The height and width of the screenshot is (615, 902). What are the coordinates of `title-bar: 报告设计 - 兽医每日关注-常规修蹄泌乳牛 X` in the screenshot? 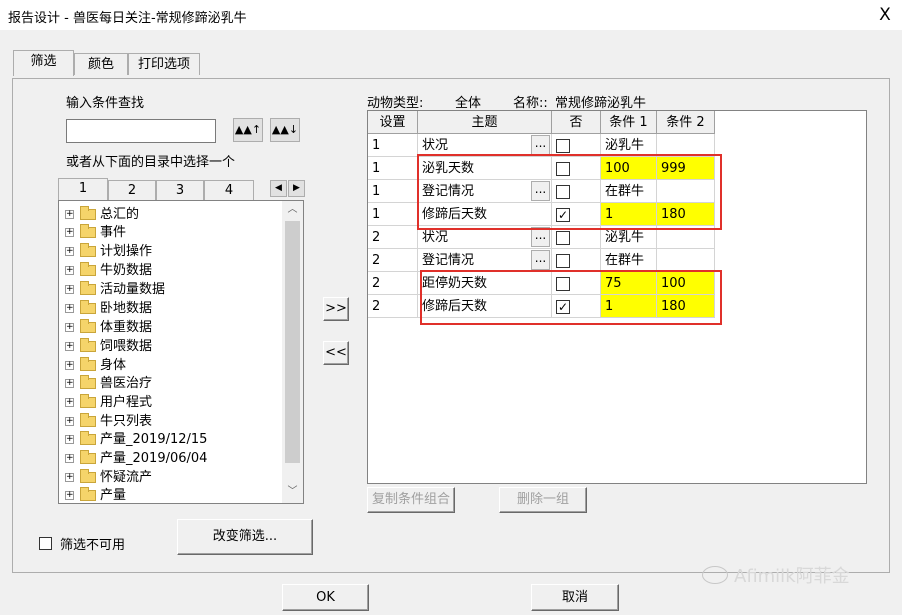 It's located at (451, 15).